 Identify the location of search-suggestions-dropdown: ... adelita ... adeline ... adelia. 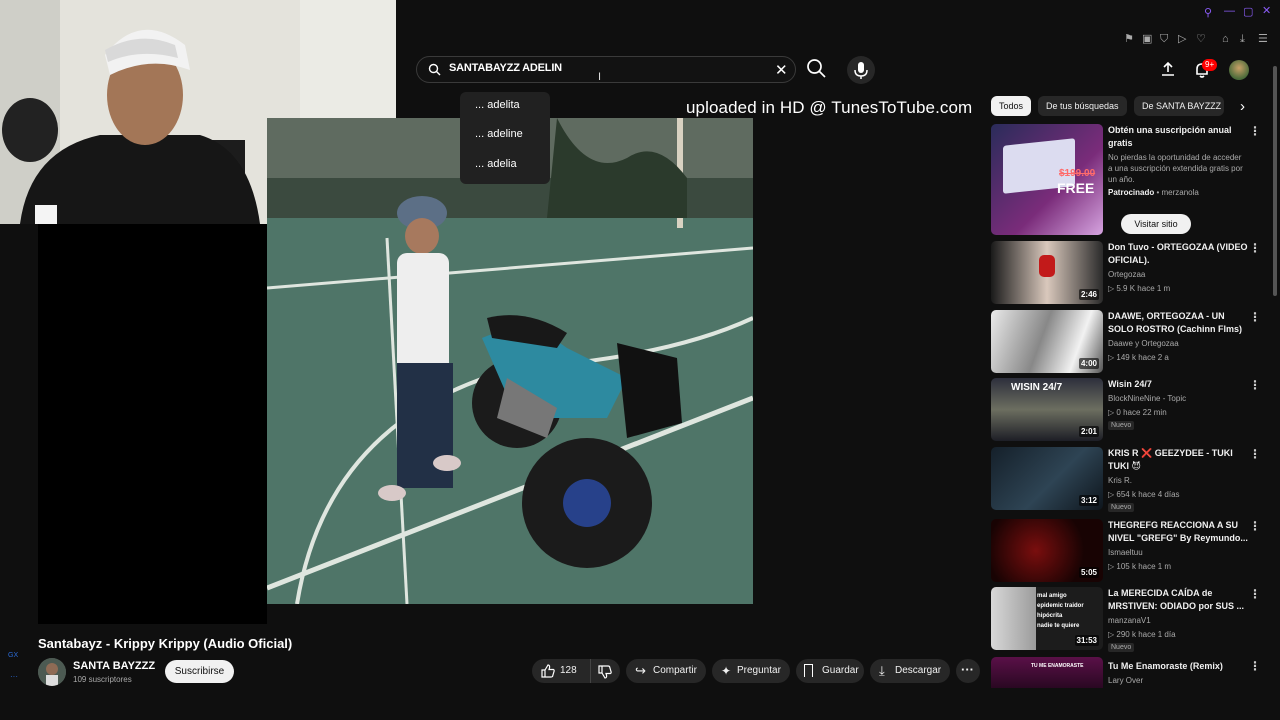
(505, 138).